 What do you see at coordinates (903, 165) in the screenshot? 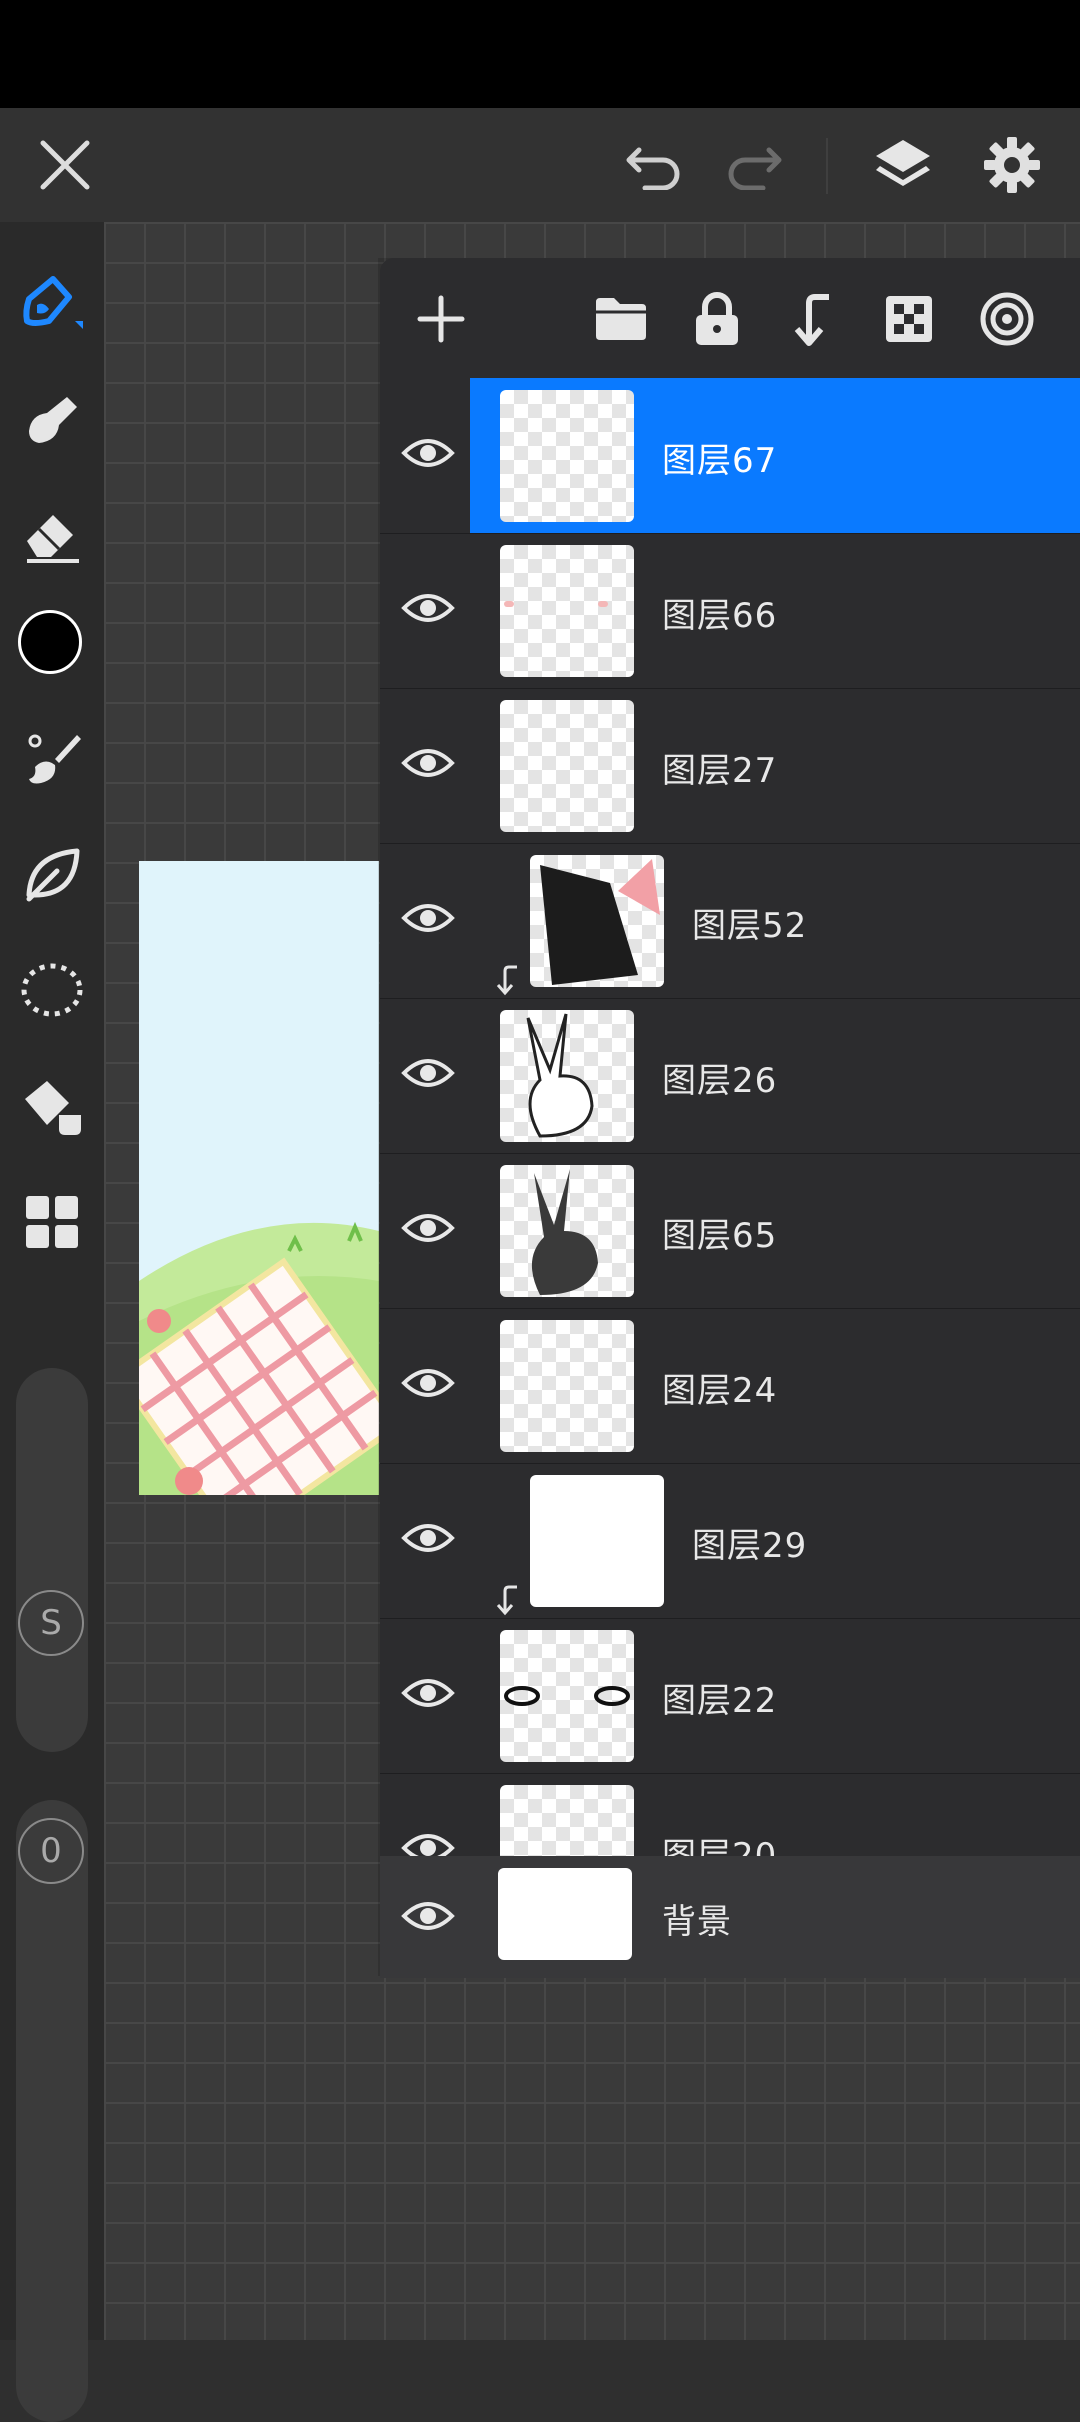
I see `layers-icon` at bounding box center [903, 165].